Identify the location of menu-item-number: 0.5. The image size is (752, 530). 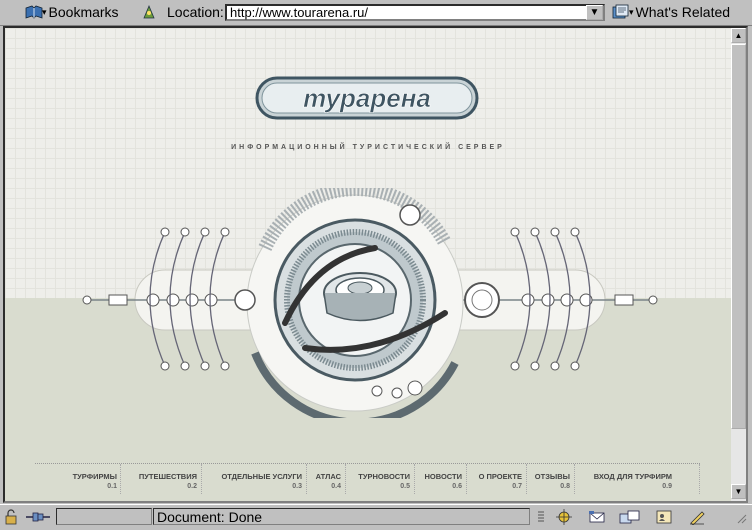
(405, 486).